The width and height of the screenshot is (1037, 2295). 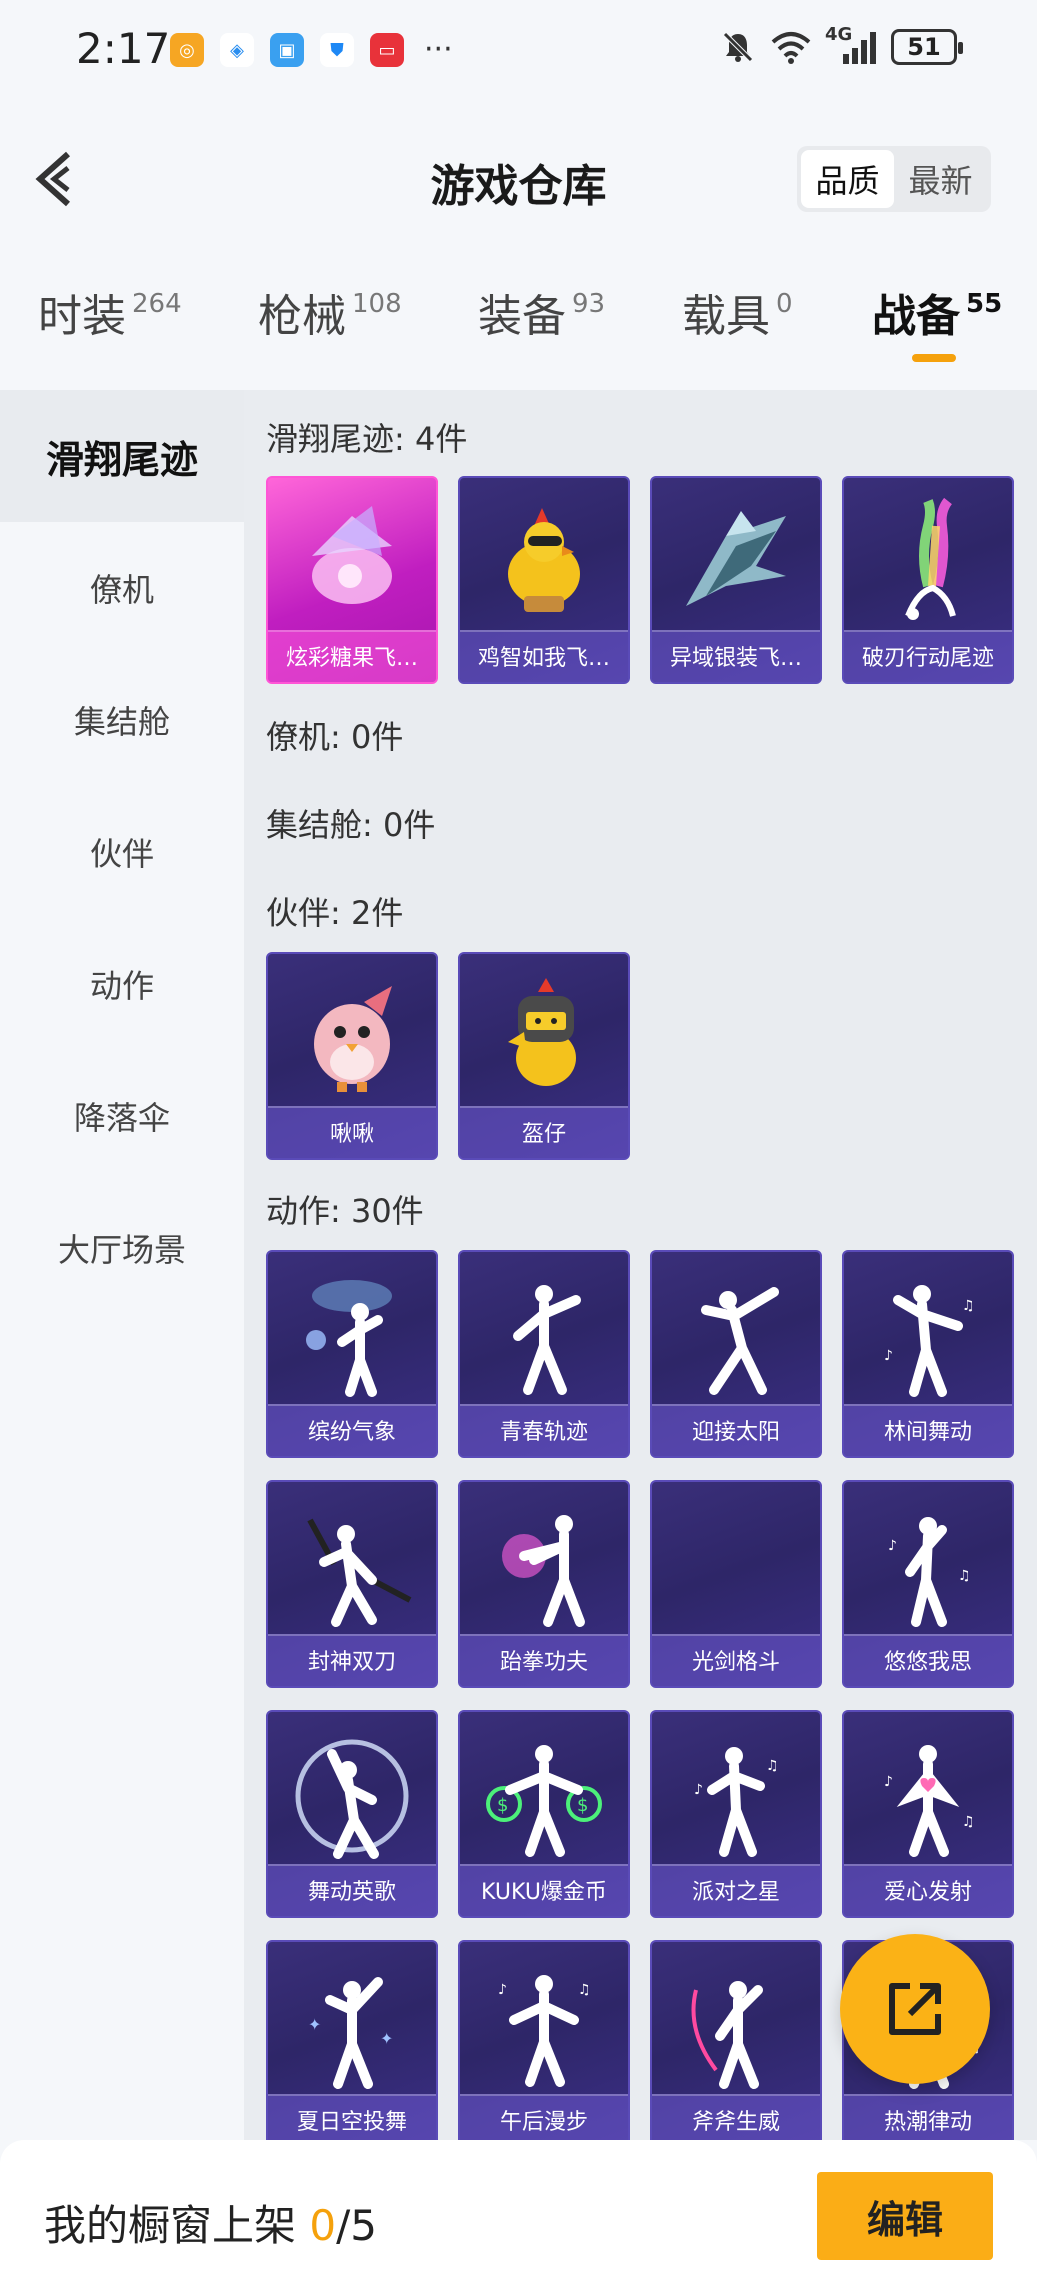 What do you see at coordinates (940, 179) in the screenshot?
I see `sort-latest-button: 最新` at bounding box center [940, 179].